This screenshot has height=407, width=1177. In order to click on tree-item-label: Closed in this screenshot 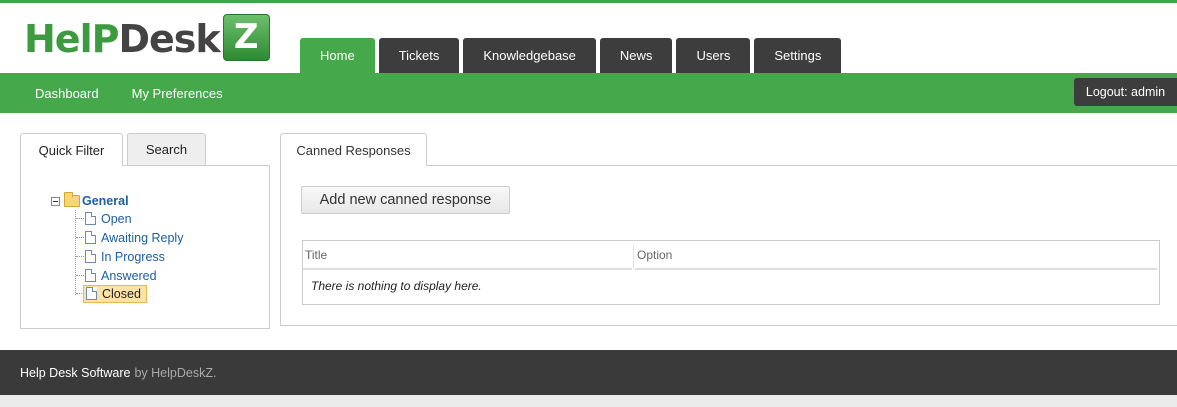, I will do `click(121, 294)`.